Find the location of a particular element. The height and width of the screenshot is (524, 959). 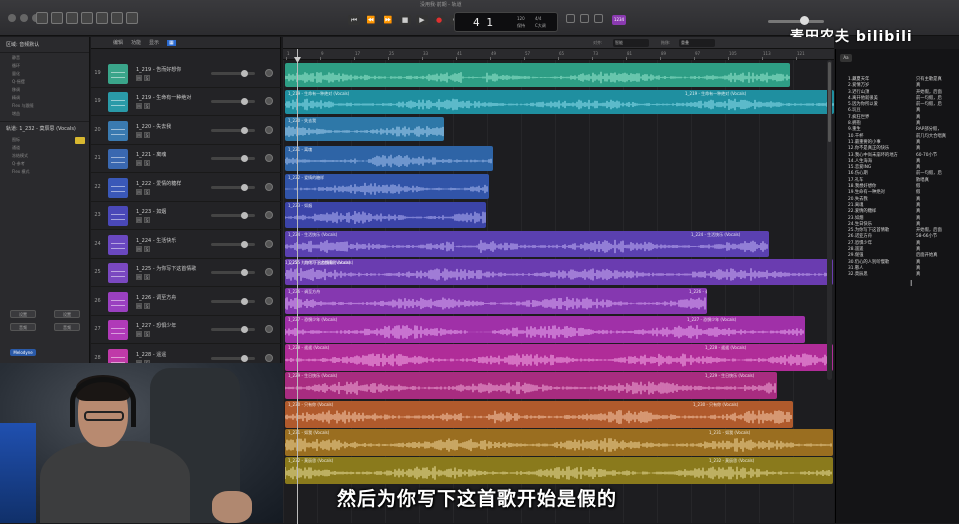

track-header: 24 1_224 - 生活快乐 M S is located at coordinates (186, 245).